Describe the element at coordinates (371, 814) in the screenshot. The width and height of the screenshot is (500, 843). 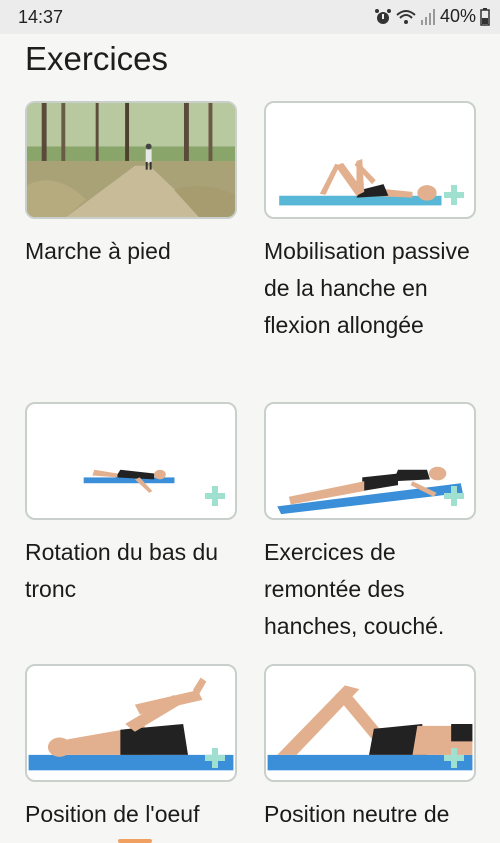
I see `exercise-label: Position neutre de` at that location.